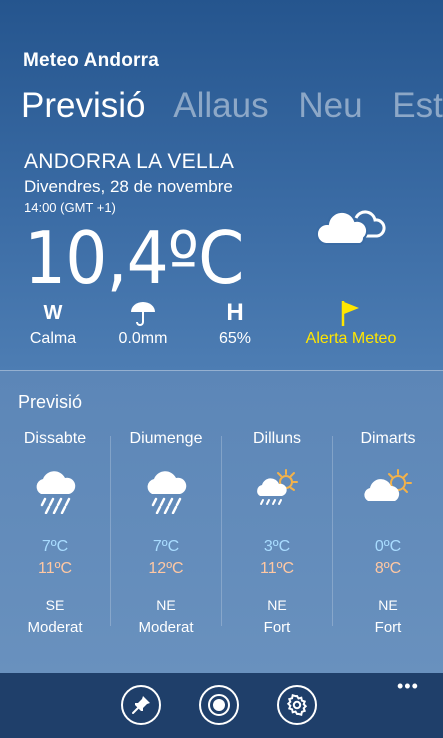 The height and width of the screenshot is (738, 443). I want to click on rain-value: 0.0mm, so click(143, 338).